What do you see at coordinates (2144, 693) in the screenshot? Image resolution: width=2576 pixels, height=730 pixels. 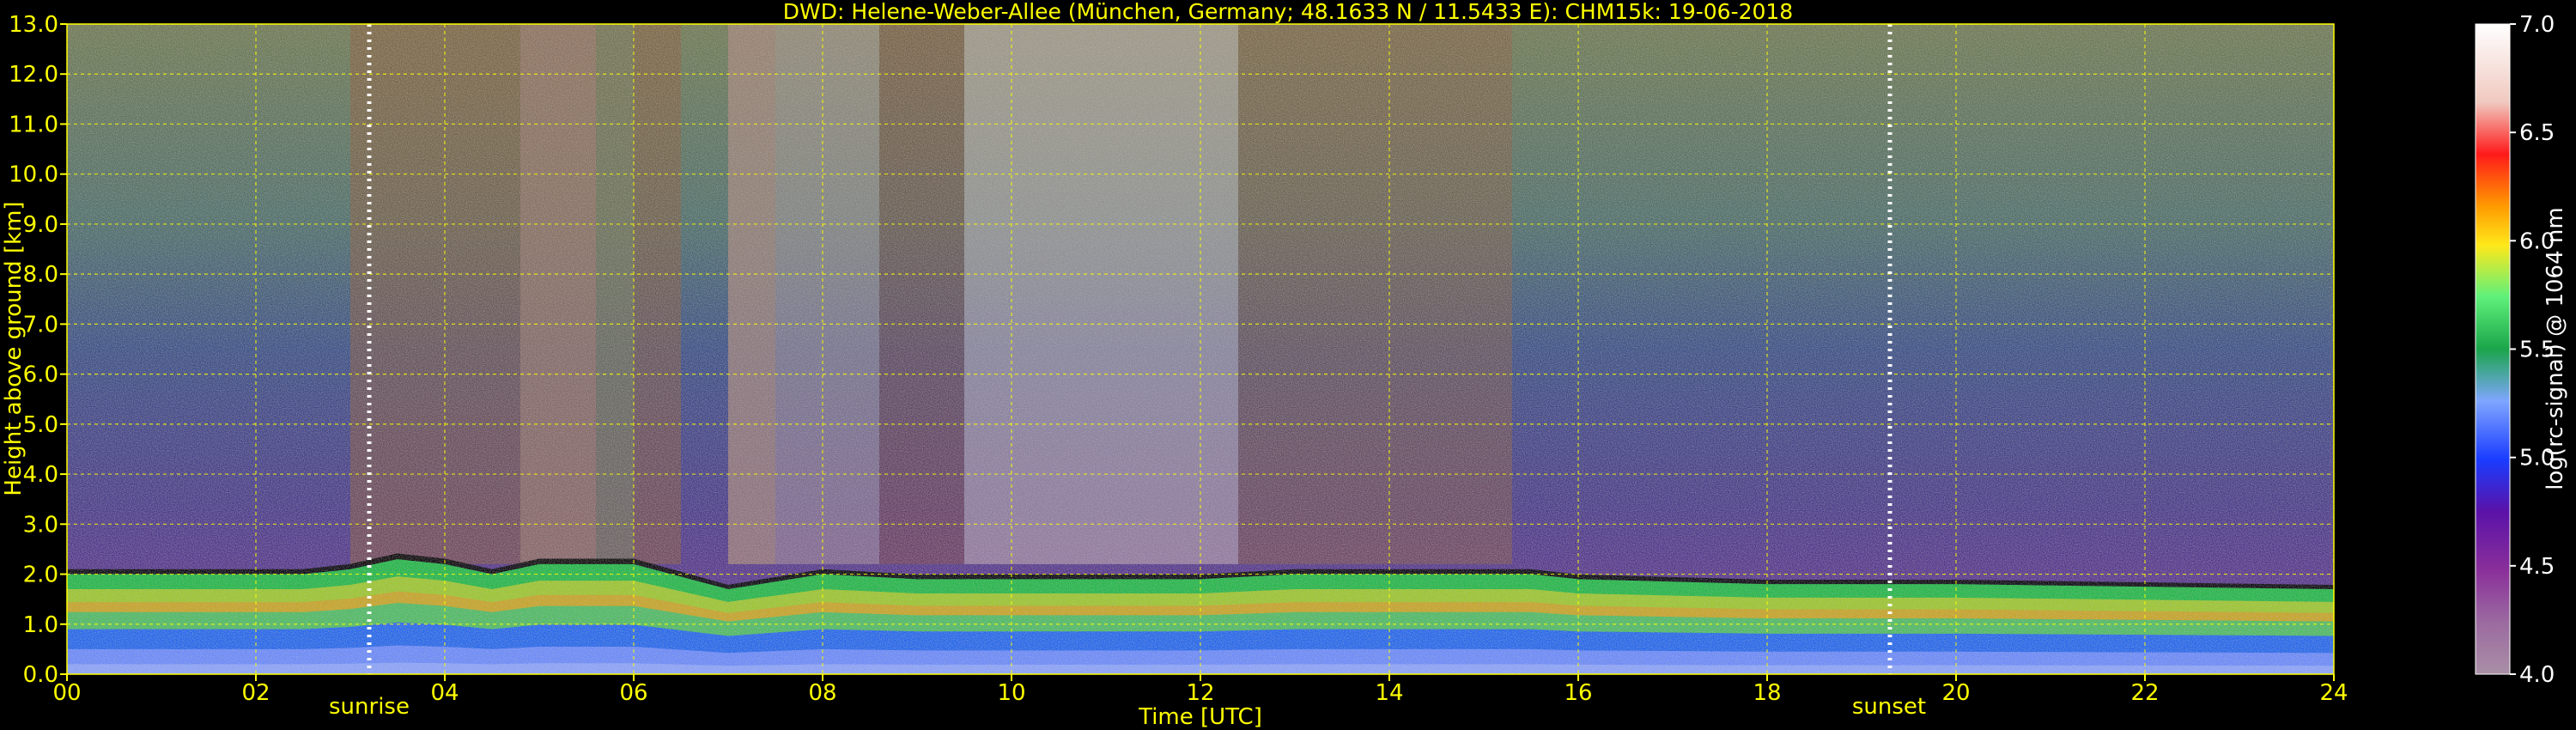 I see `x-tick-label: 22` at bounding box center [2144, 693].